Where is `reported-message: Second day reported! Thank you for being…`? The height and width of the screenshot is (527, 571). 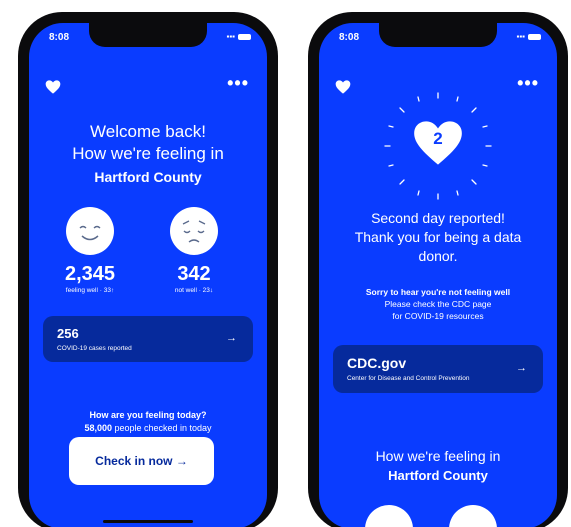
reported-message: Second day reported! Thank you for being… is located at coordinates (438, 237).